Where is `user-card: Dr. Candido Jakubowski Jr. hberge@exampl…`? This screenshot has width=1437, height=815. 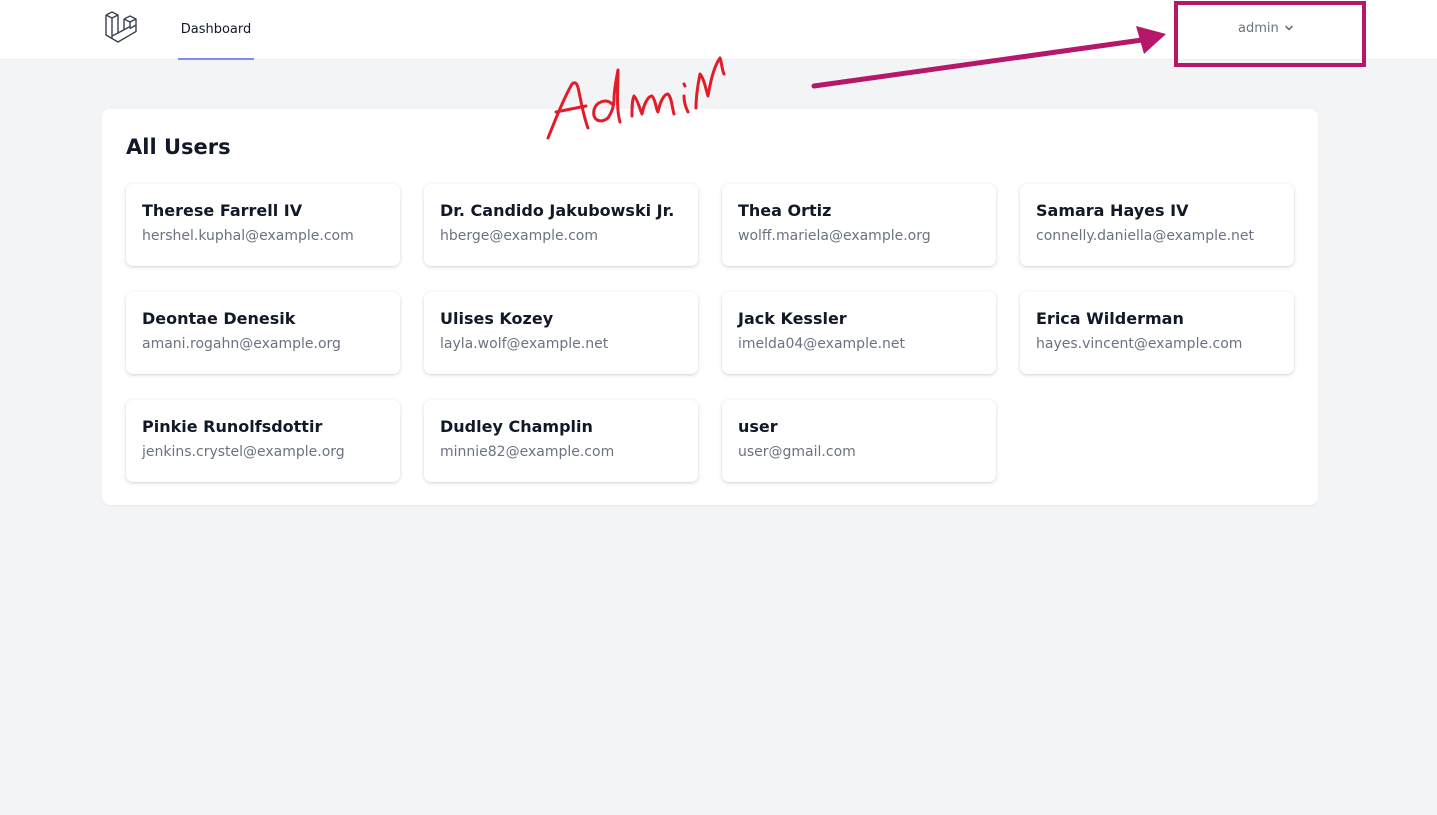 user-card: Dr. Candido Jakubowski Jr. hberge@exampl… is located at coordinates (561, 225).